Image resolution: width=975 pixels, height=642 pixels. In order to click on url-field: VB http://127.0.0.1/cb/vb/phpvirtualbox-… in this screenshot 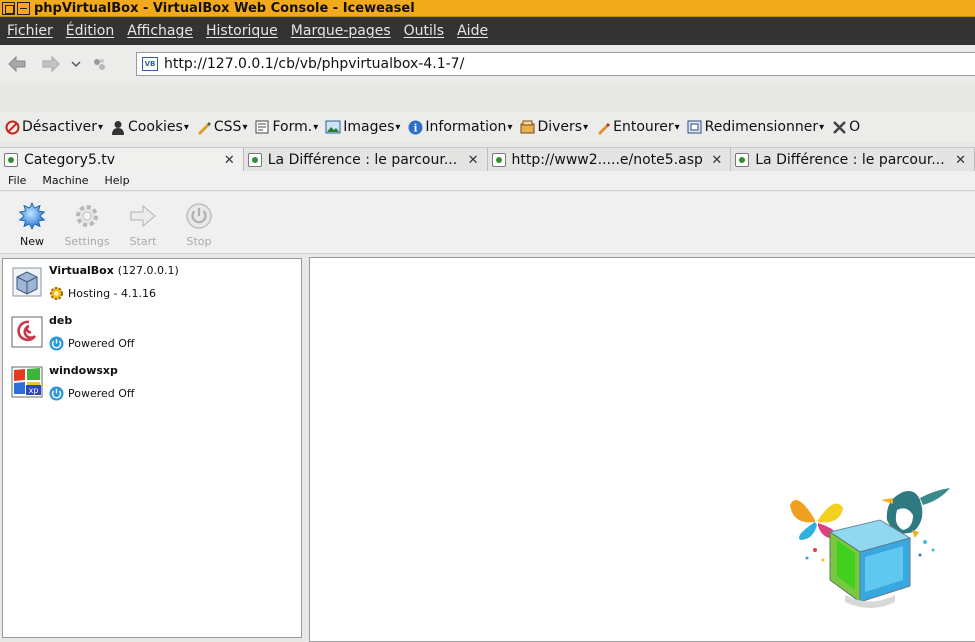, I will do `click(555, 64)`.